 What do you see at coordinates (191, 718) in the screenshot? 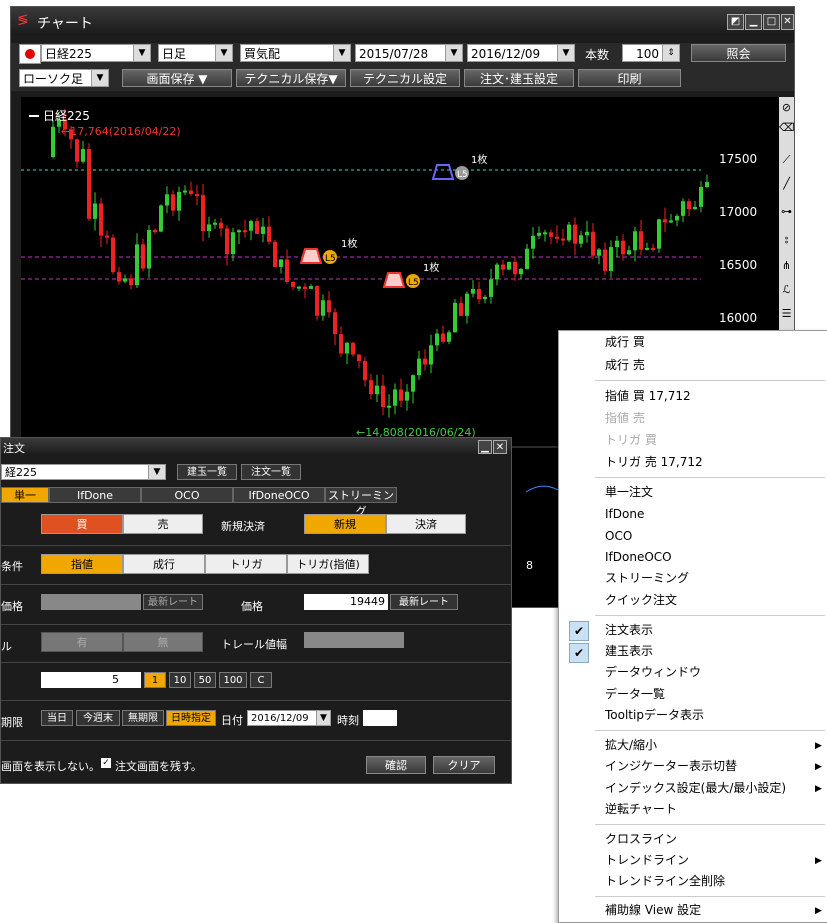
I see `expiry-datetime: 日時指定` at bounding box center [191, 718].